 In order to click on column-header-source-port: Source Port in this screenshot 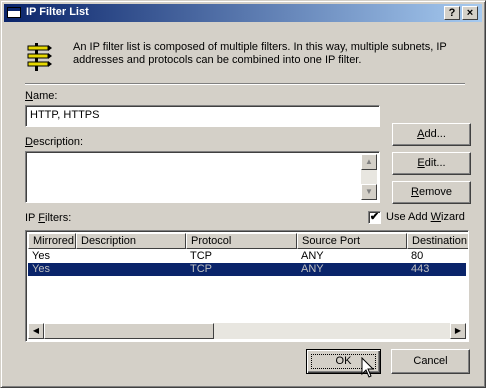, I will do `click(352, 241)`.